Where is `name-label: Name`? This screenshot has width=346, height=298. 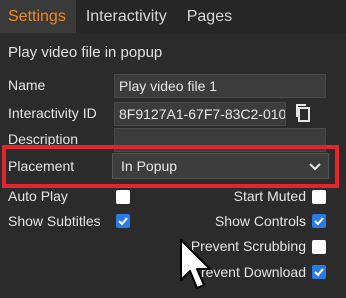
name-label: Name is located at coordinates (27, 85).